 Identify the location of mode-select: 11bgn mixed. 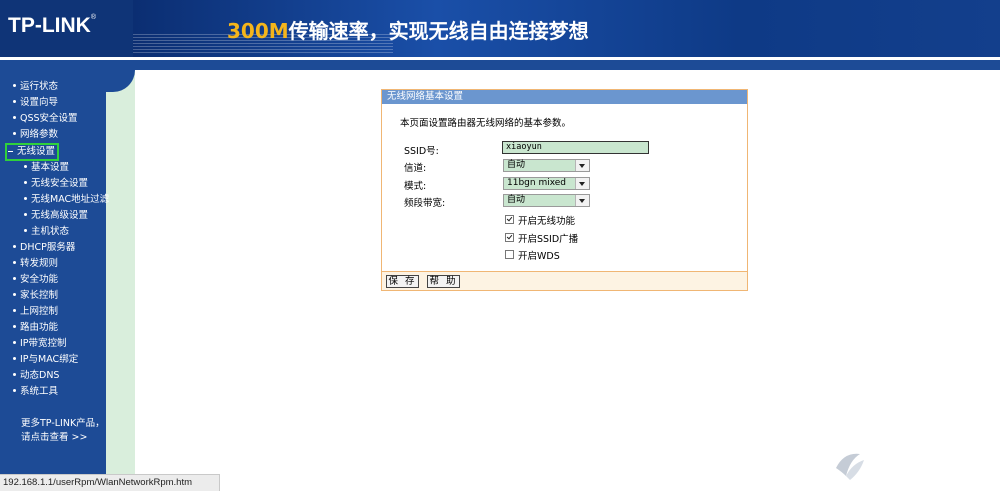
(546, 183).